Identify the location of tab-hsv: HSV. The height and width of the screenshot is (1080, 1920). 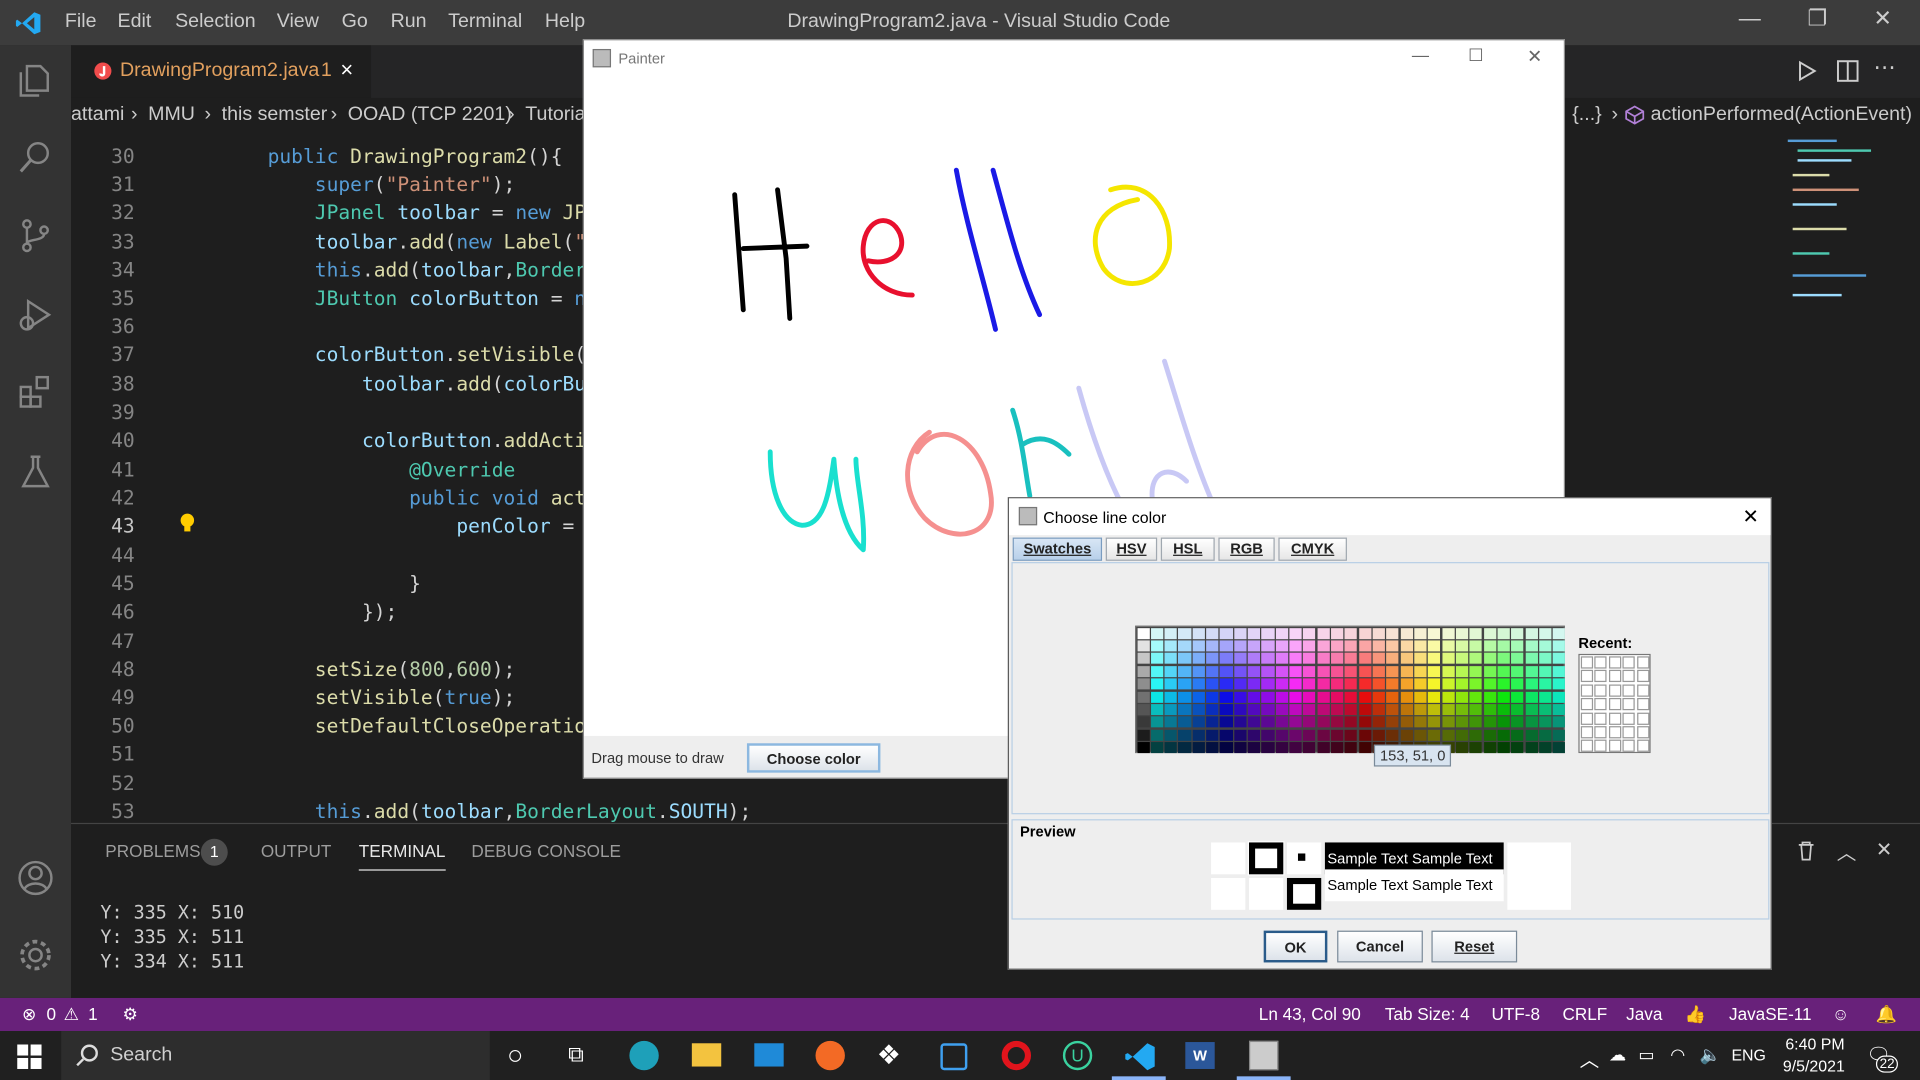
(1131, 549).